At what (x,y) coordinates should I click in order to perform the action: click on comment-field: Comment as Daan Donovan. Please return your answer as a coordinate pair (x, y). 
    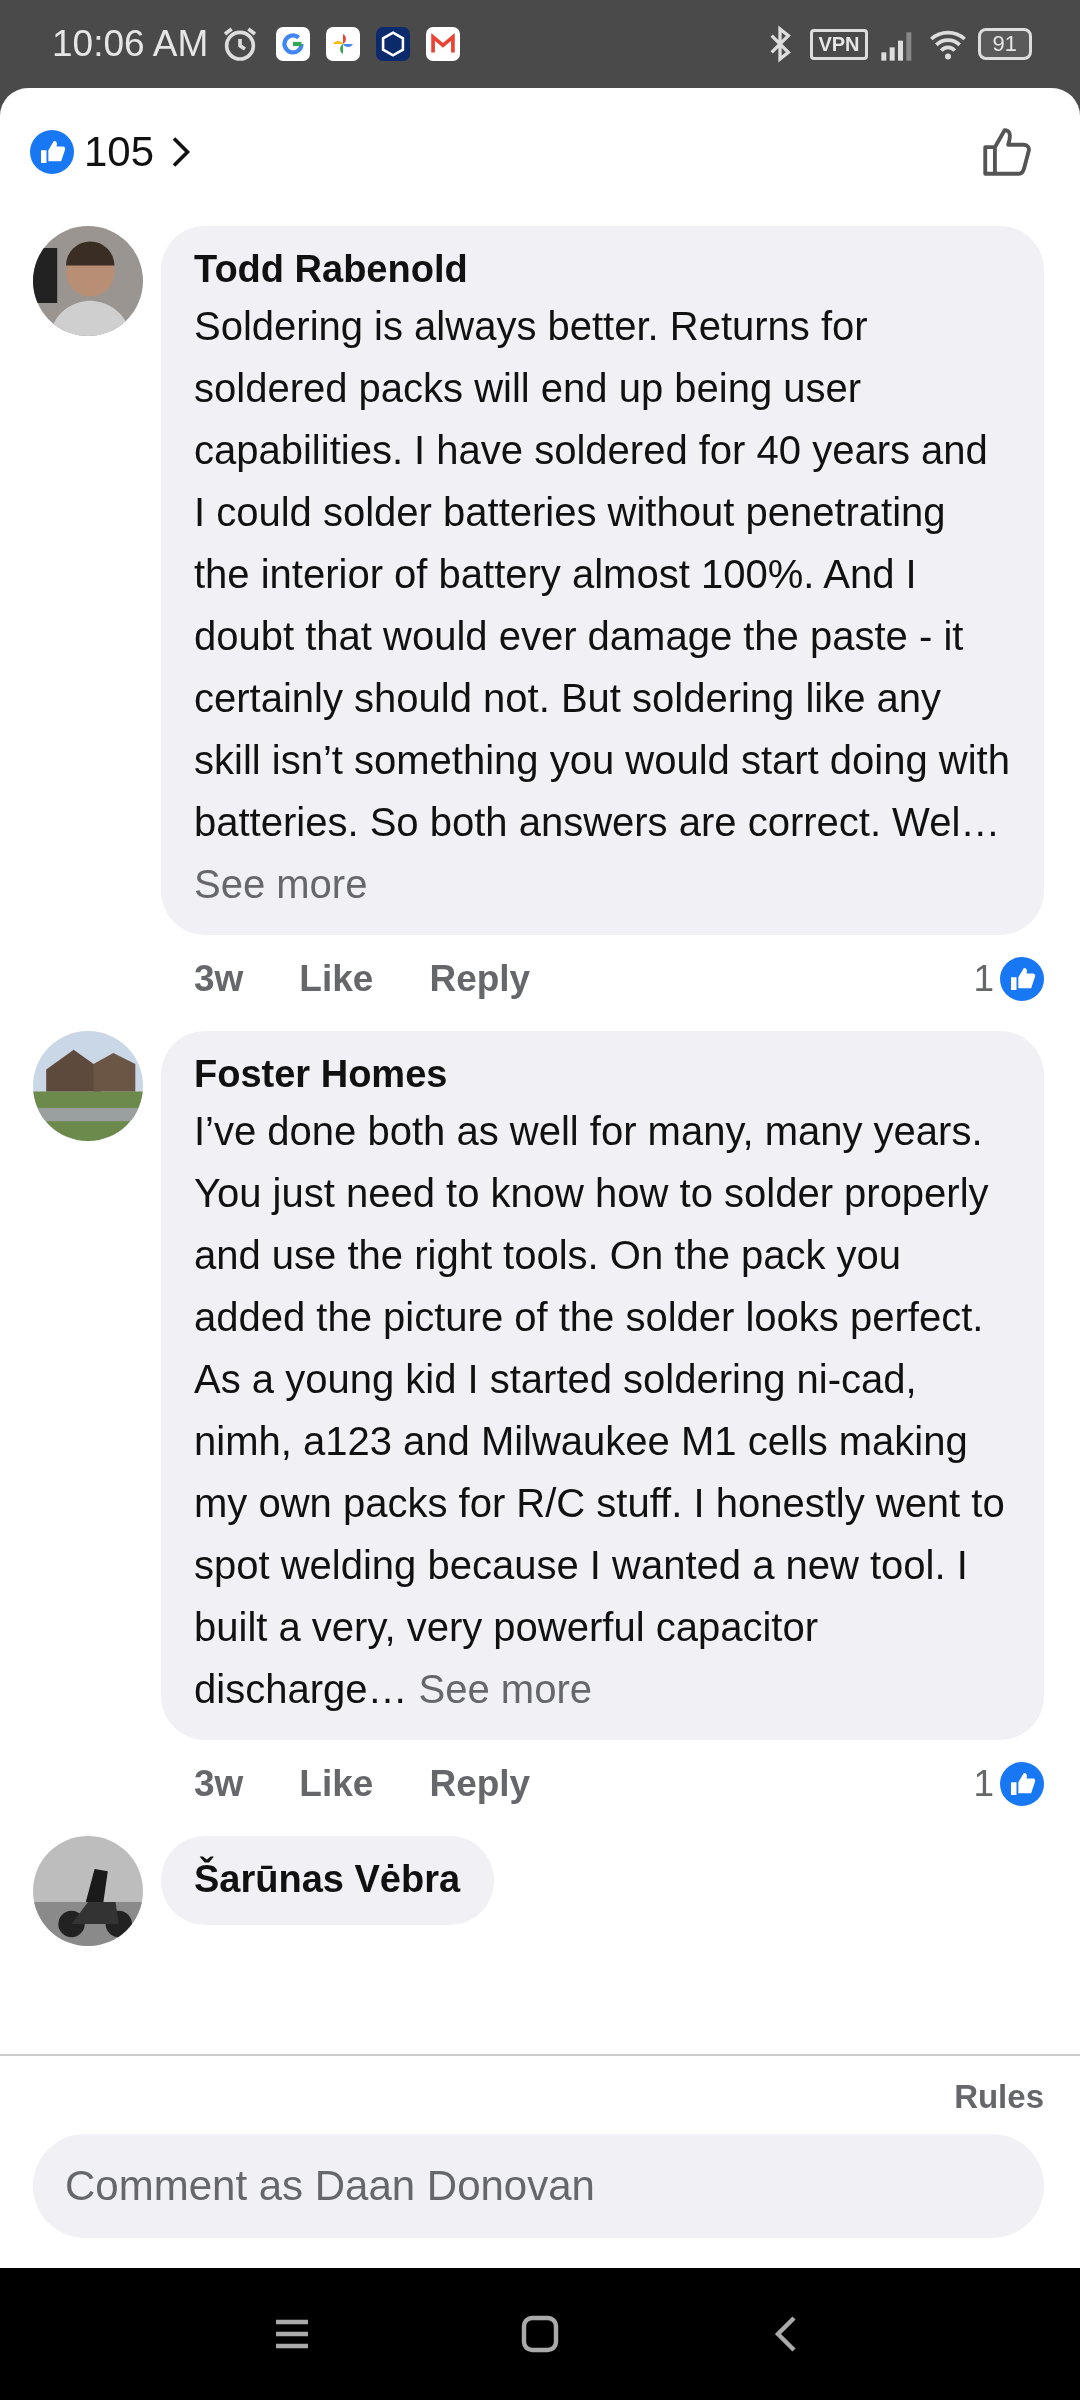
    Looking at the image, I should click on (538, 2186).